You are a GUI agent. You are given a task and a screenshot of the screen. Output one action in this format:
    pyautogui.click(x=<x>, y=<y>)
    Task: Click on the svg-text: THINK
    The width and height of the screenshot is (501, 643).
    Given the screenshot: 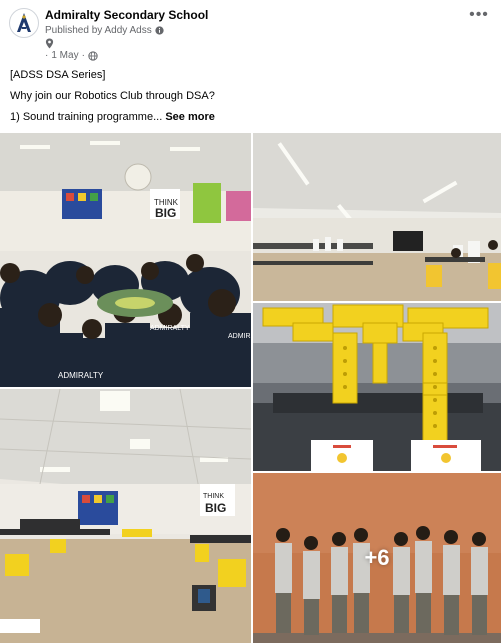 What is the action you would take?
    pyautogui.click(x=213, y=496)
    